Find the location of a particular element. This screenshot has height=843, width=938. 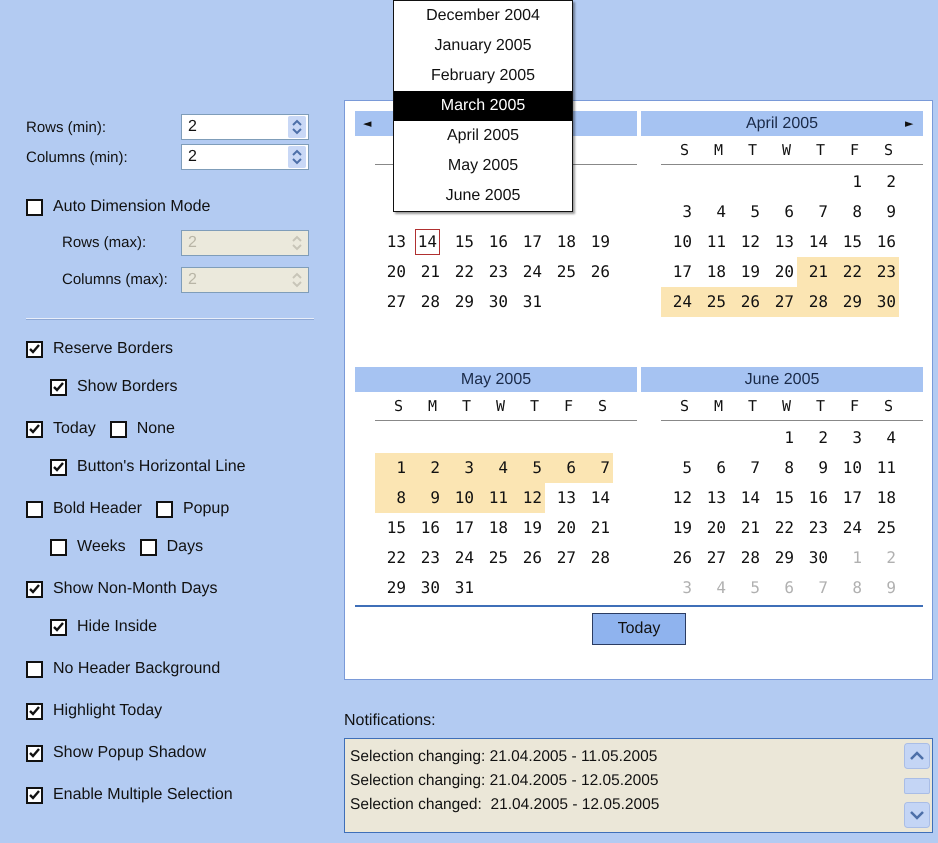

month-title: April 2005 is located at coordinates (782, 123).